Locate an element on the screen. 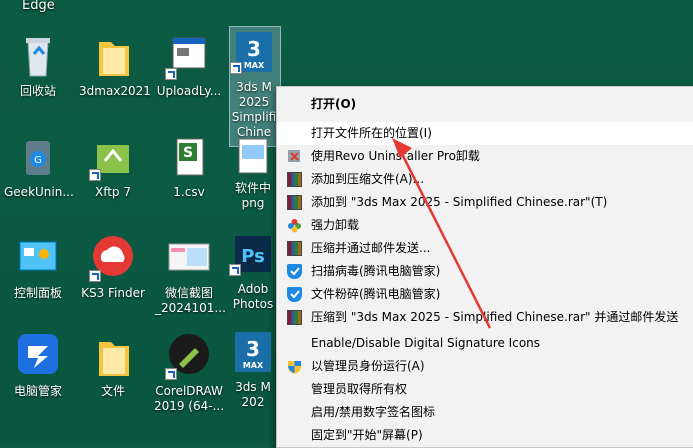  desktop-icon-xftp: Xftp 7 is located at coordinates (113, 166).